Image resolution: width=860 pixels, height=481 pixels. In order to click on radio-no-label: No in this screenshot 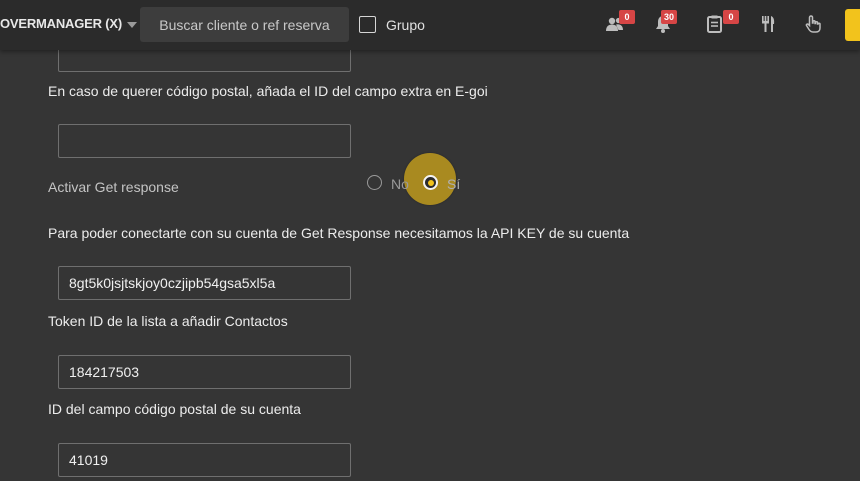, I will do `click(400, 184)`.